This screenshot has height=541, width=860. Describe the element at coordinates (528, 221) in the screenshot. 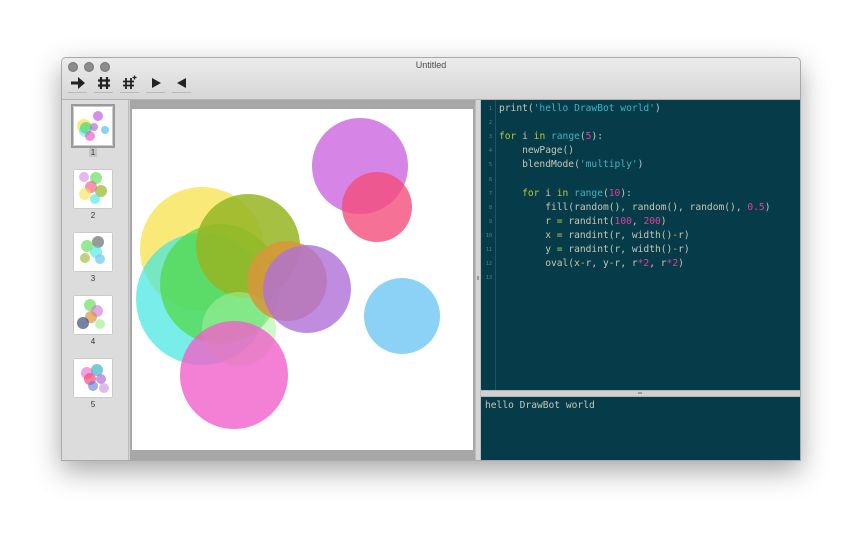

I see `code-token: r` at that location.